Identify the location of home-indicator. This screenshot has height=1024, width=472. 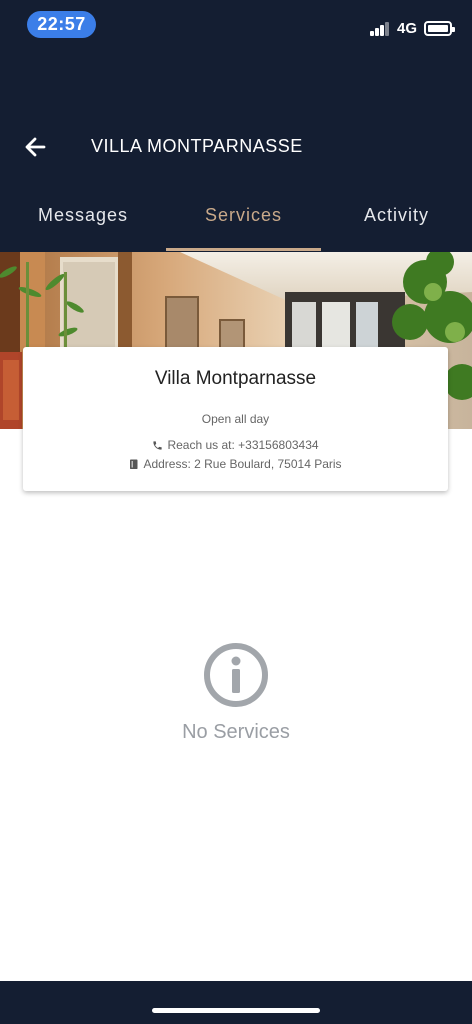
(236, 1010).